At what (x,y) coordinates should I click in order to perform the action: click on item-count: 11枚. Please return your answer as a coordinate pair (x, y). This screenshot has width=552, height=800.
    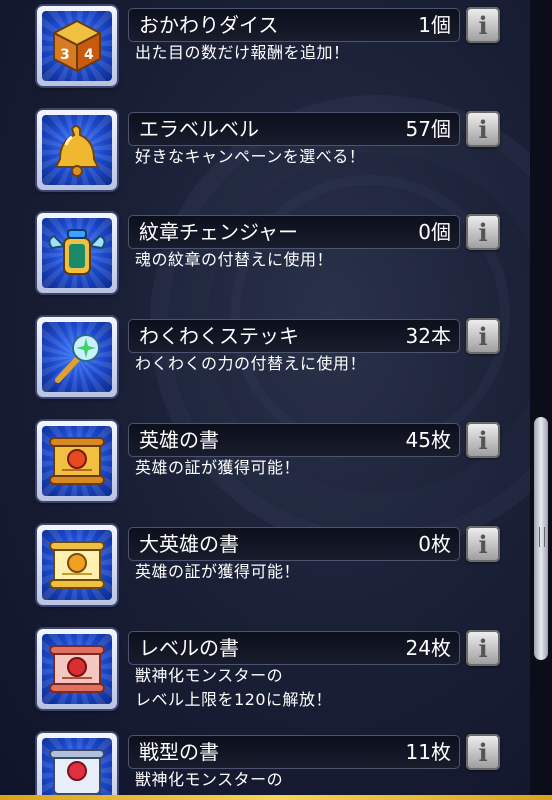
    Looking at the image, I should click on (428, 752).